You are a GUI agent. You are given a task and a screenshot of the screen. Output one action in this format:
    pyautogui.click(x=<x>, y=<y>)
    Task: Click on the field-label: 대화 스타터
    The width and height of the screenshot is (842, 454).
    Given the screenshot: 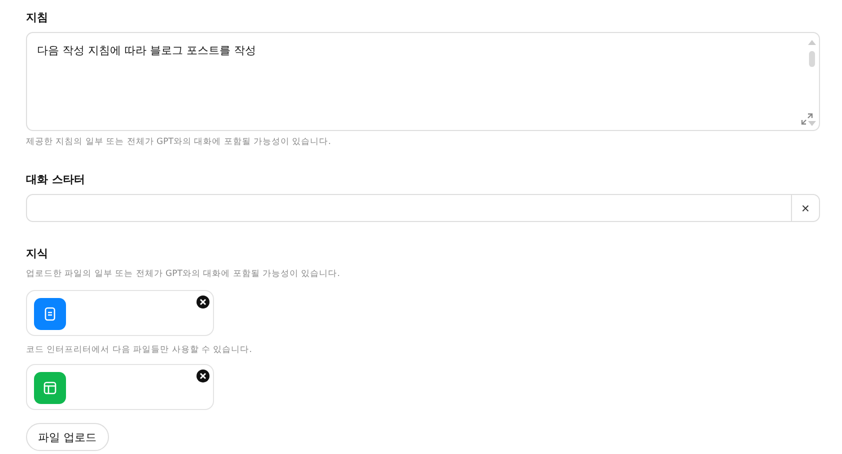 What is the action you would take?
    pyautogui.click(x=56, y=179)
    